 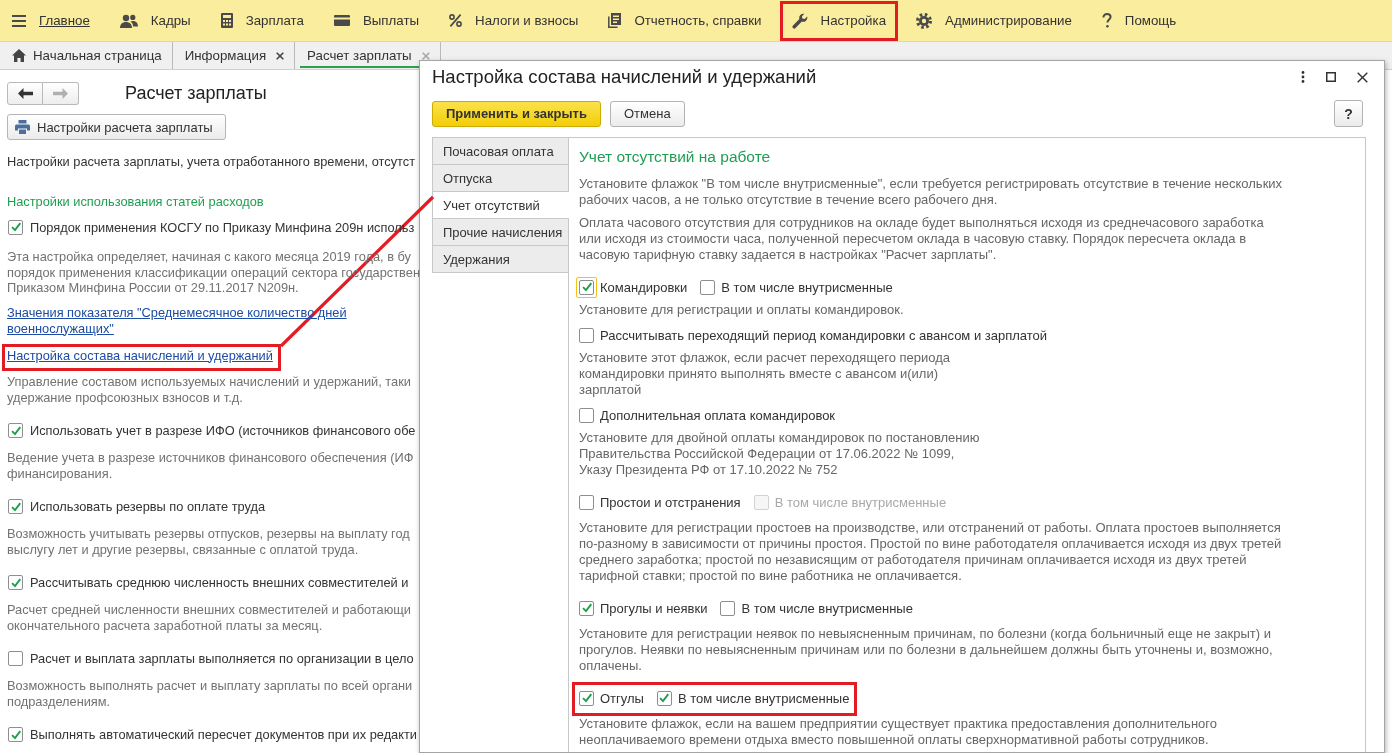 What do you see at coordinates (799, 20) in the screenshot?
I see `wrench-icon` at bounding box center [799, 20].